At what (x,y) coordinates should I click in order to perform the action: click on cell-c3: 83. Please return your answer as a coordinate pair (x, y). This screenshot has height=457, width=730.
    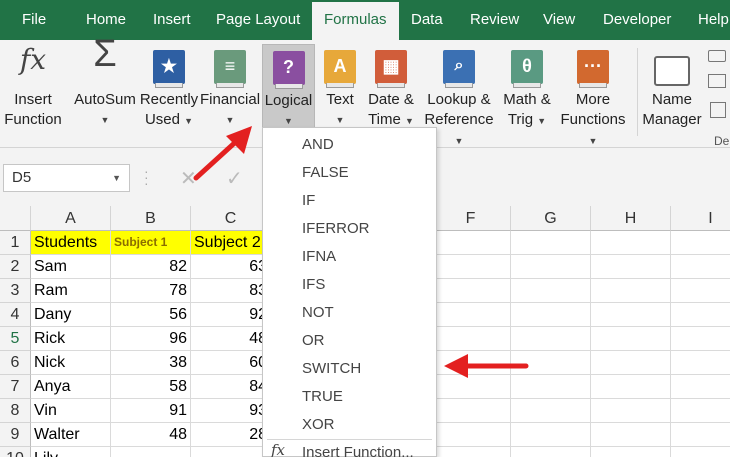
    Looking at the image, I should click on (231, 291).